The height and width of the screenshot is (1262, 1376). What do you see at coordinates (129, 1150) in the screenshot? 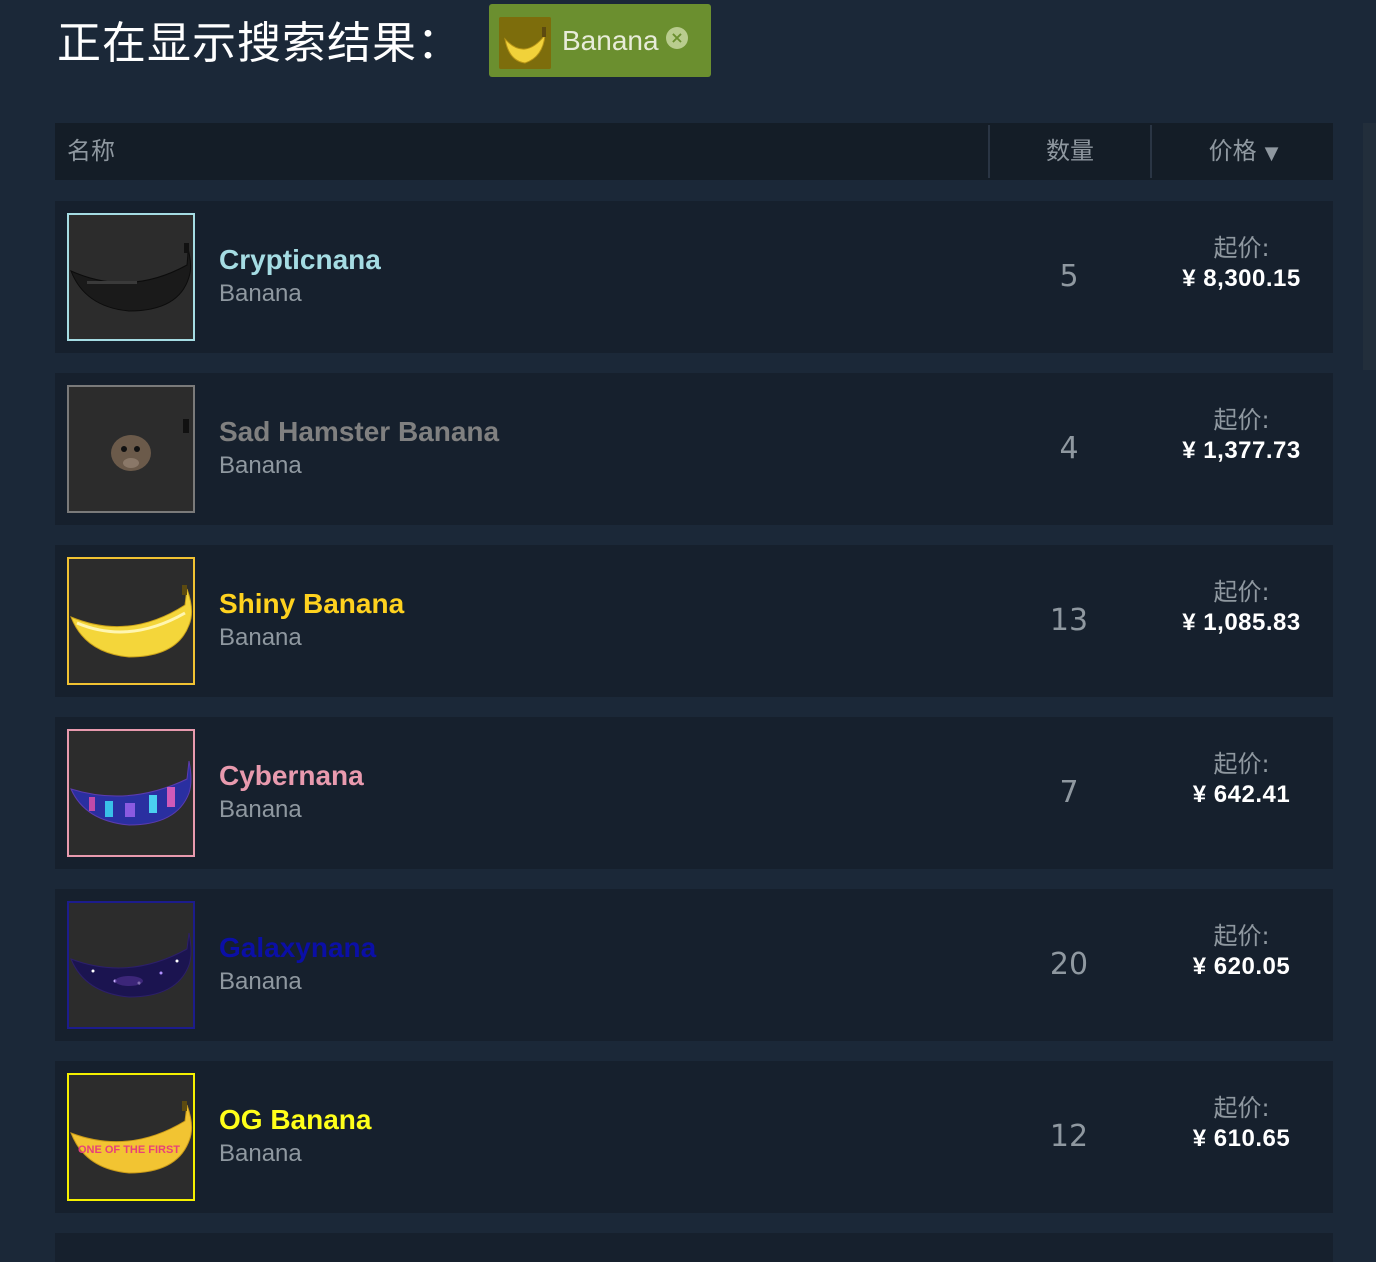
I see `og-banana-stamp-text: ONE OF THE FIRST` at bounding box center [129, 1150].